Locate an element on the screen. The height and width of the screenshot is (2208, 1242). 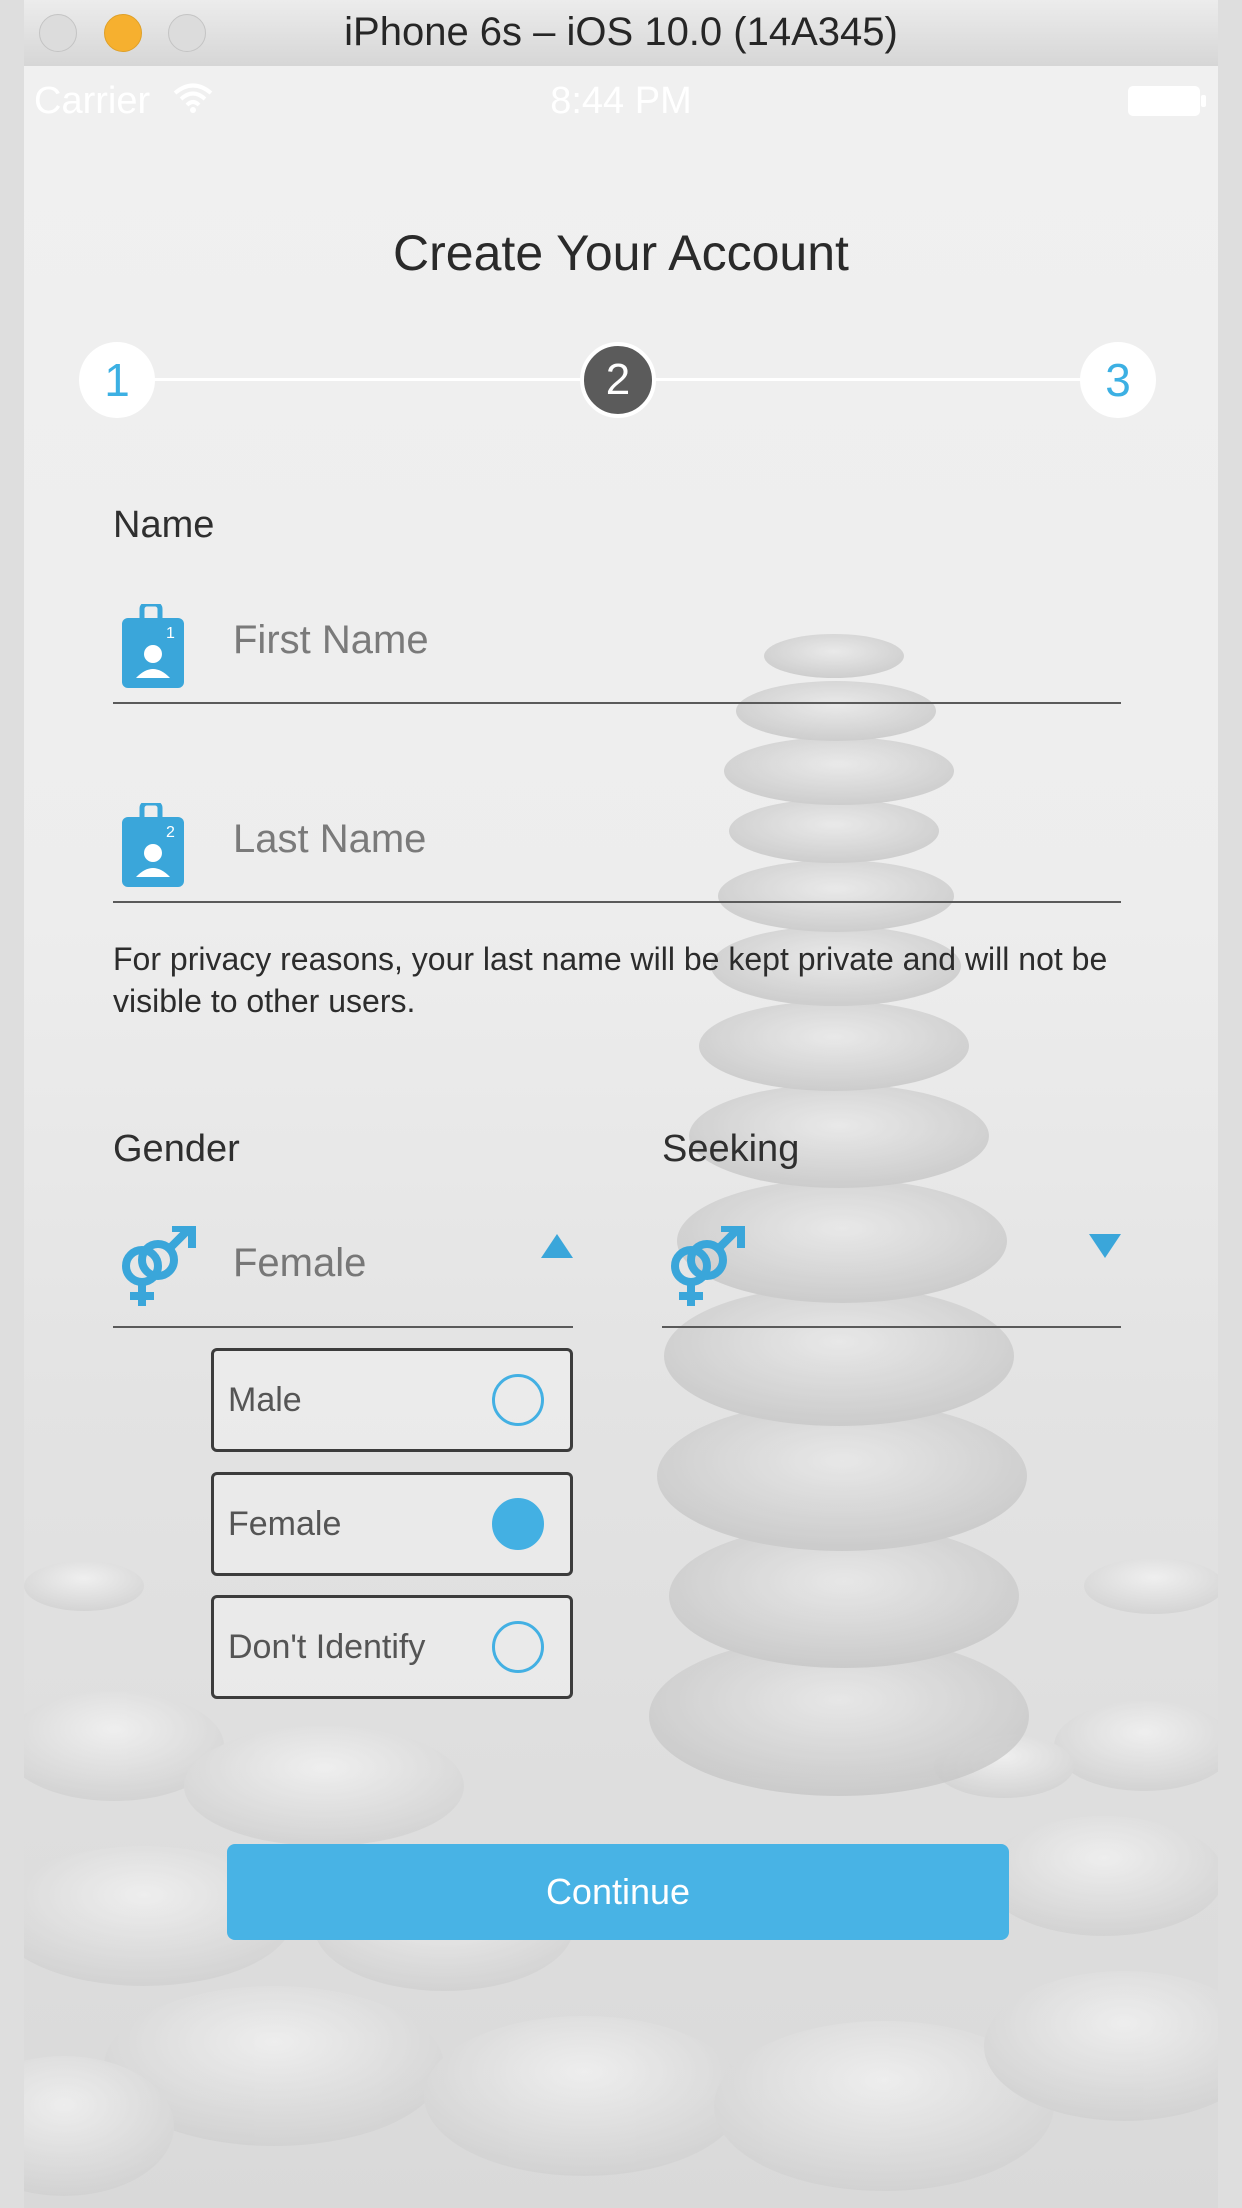
battery-icon is located at coordinates (1167, 101).